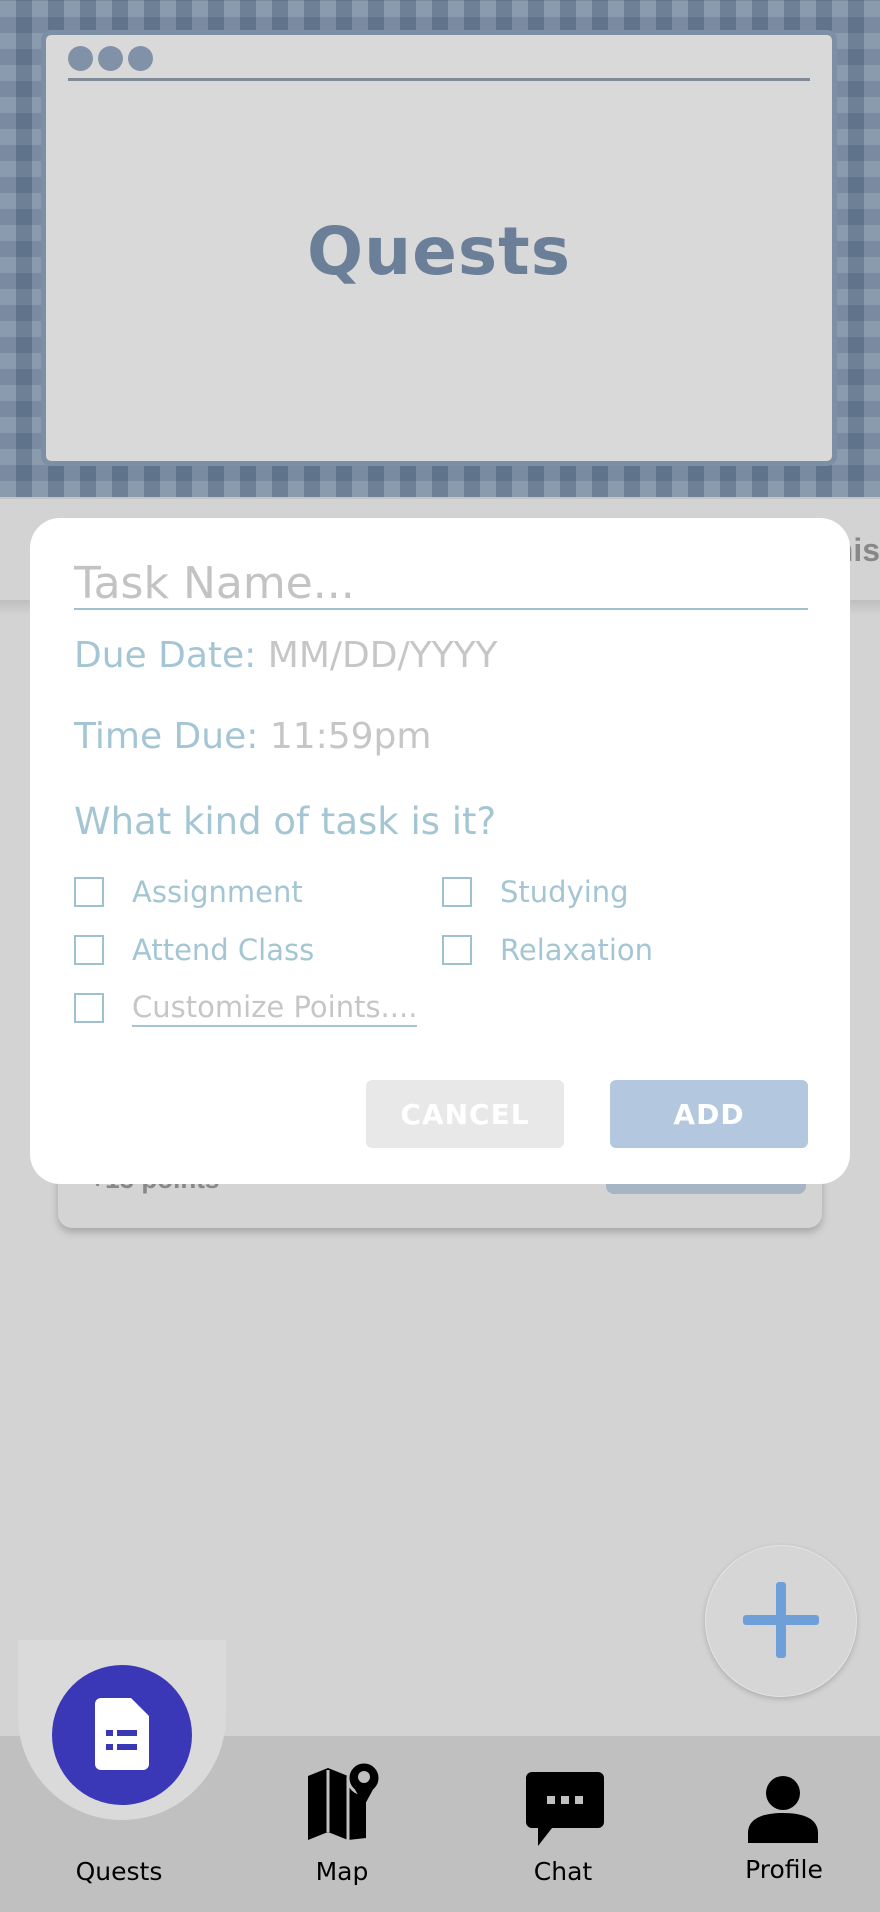 This screenshot has height=1912, width=880. What do you see at coordinates (565, 1810) in the screenshot?
I see `chat-bubble-icon` at bounding box center [565, 1810].